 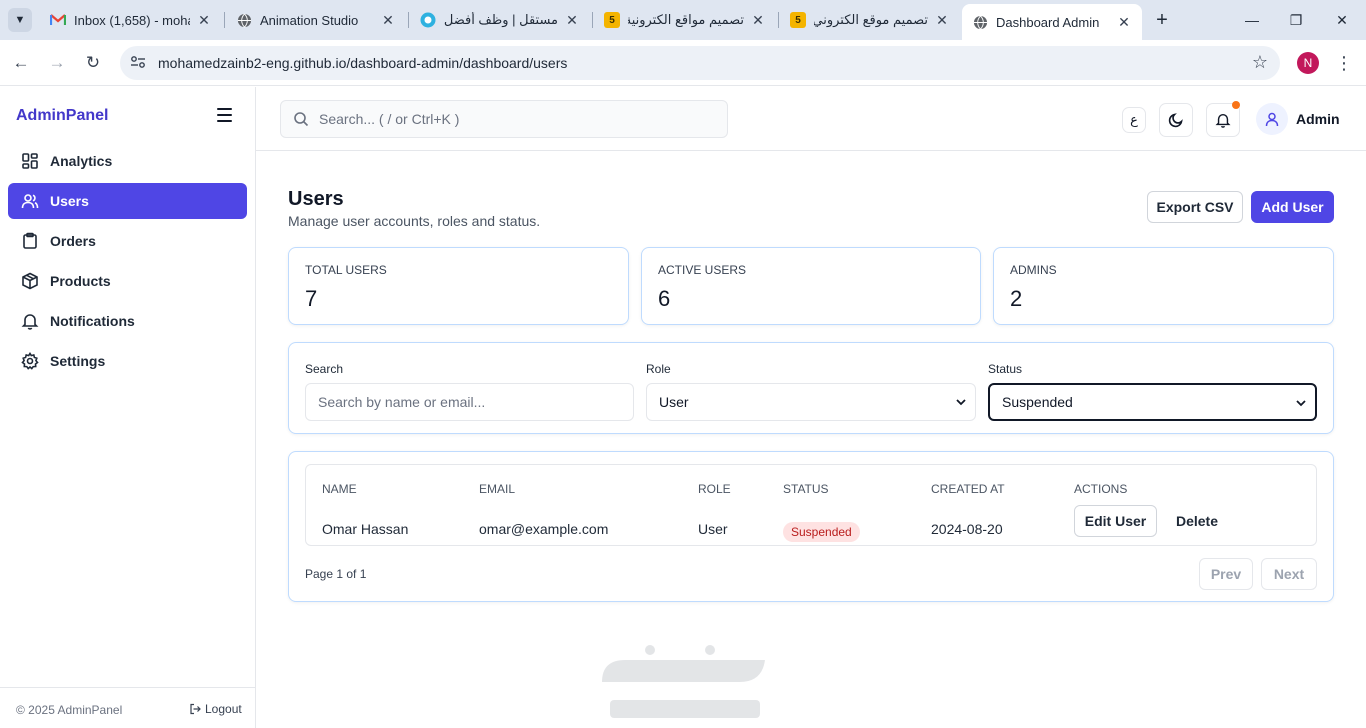 What do you see at coordinates (244, 20) in the screenshot?
I see `globe-icon` at bounding box center [244, 20].